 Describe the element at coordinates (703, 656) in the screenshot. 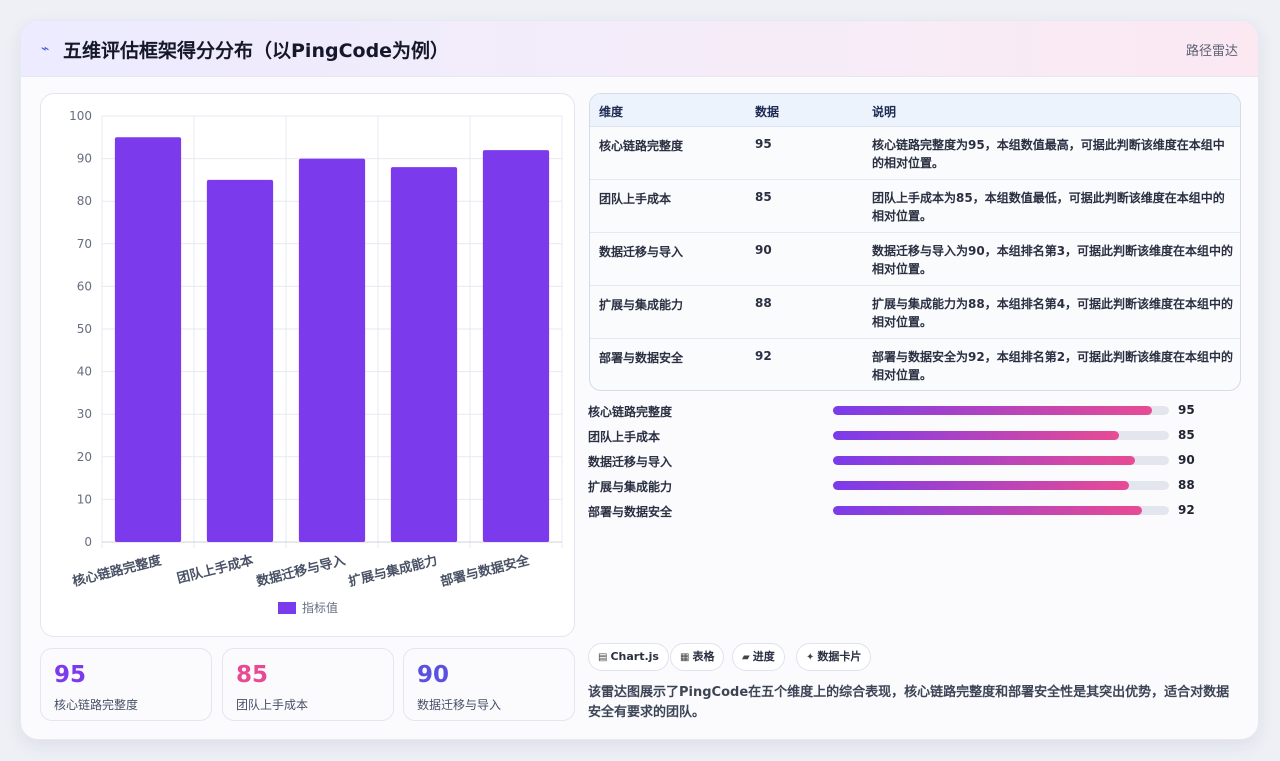

I see `pill-label: 表格` at that location.